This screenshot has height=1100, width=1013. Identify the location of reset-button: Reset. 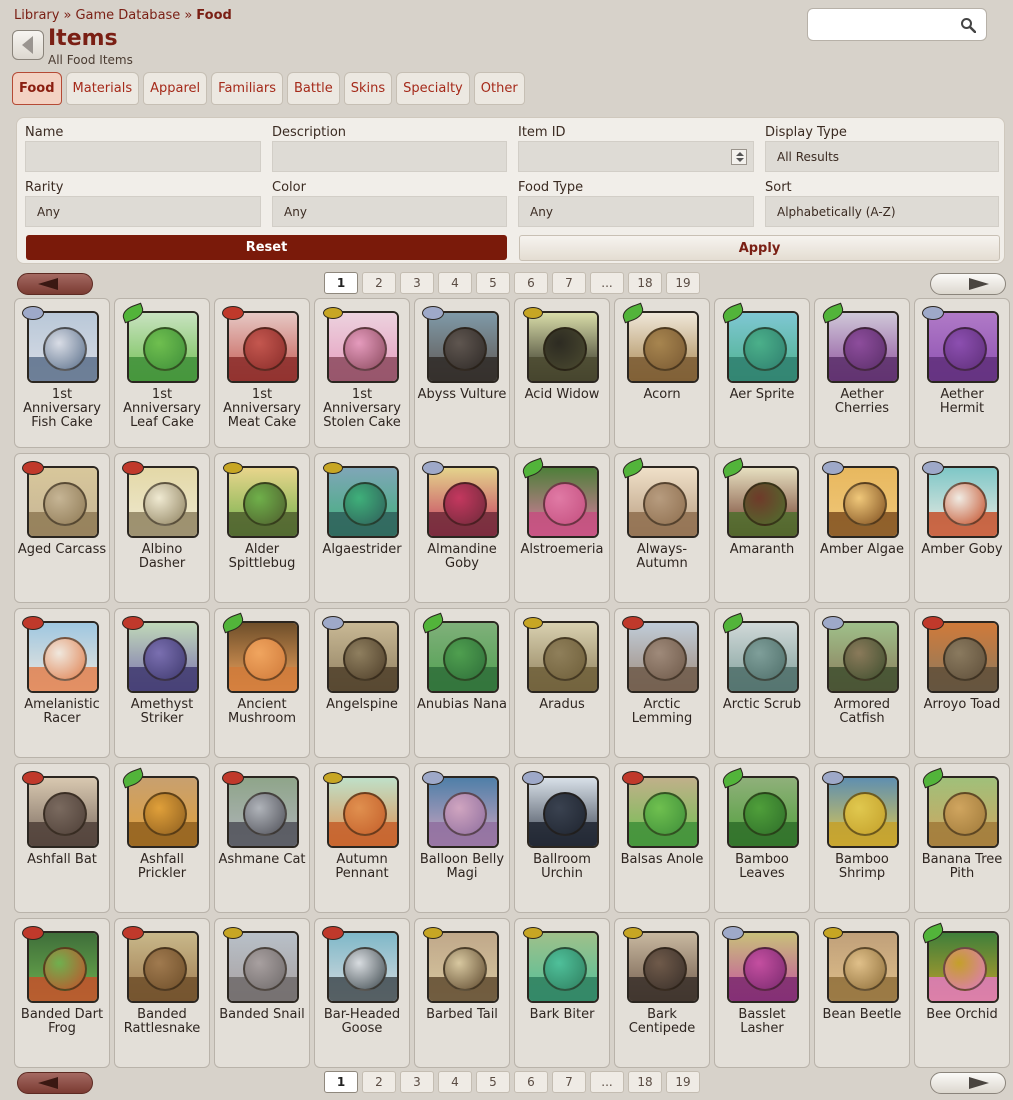
(266, 247).